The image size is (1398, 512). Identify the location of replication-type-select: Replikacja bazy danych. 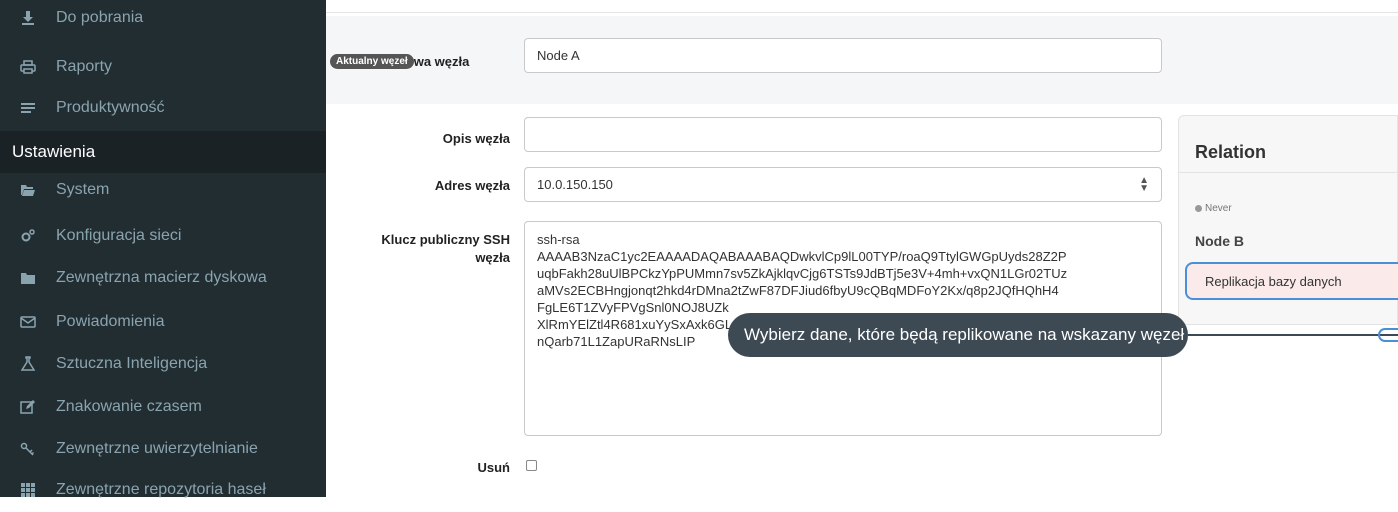
(1291, 281).